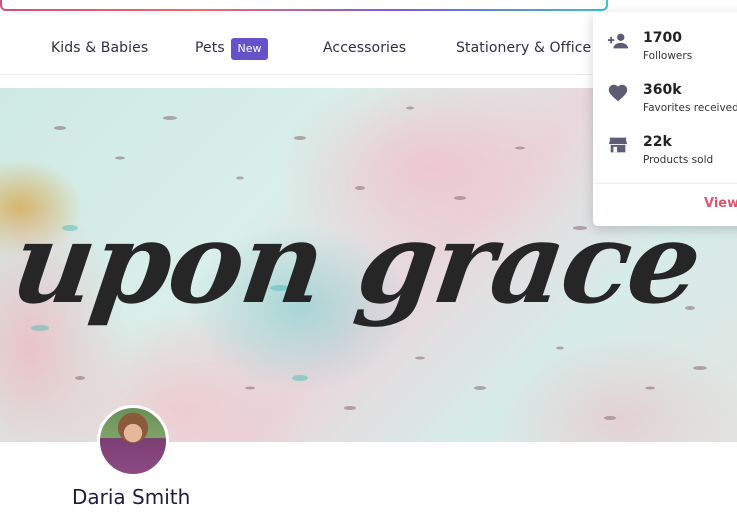 This screenshot has width=737, height=515. I want to click on nav-item-pets: Pets, so click(210, 48).